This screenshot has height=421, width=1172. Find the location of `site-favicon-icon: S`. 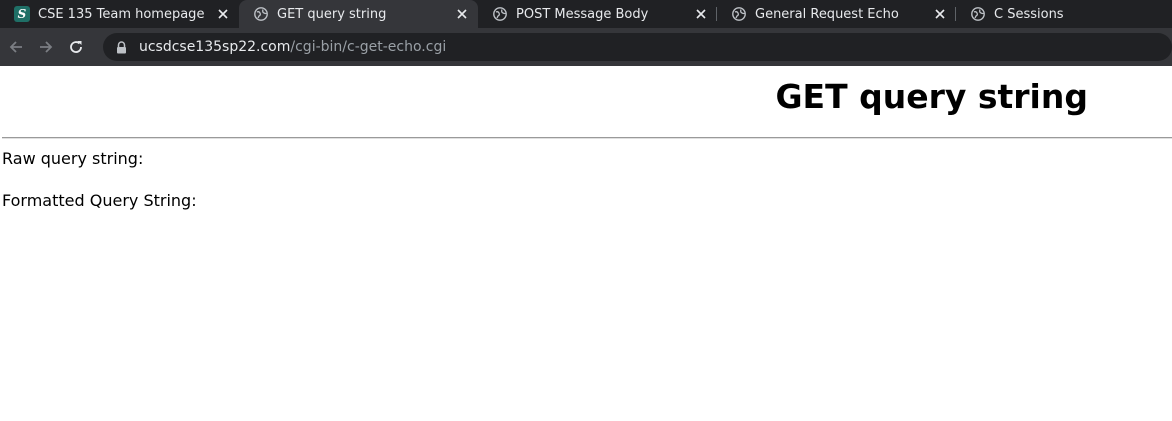

site-favicon-icon: S is located at coordinates (22, 14).